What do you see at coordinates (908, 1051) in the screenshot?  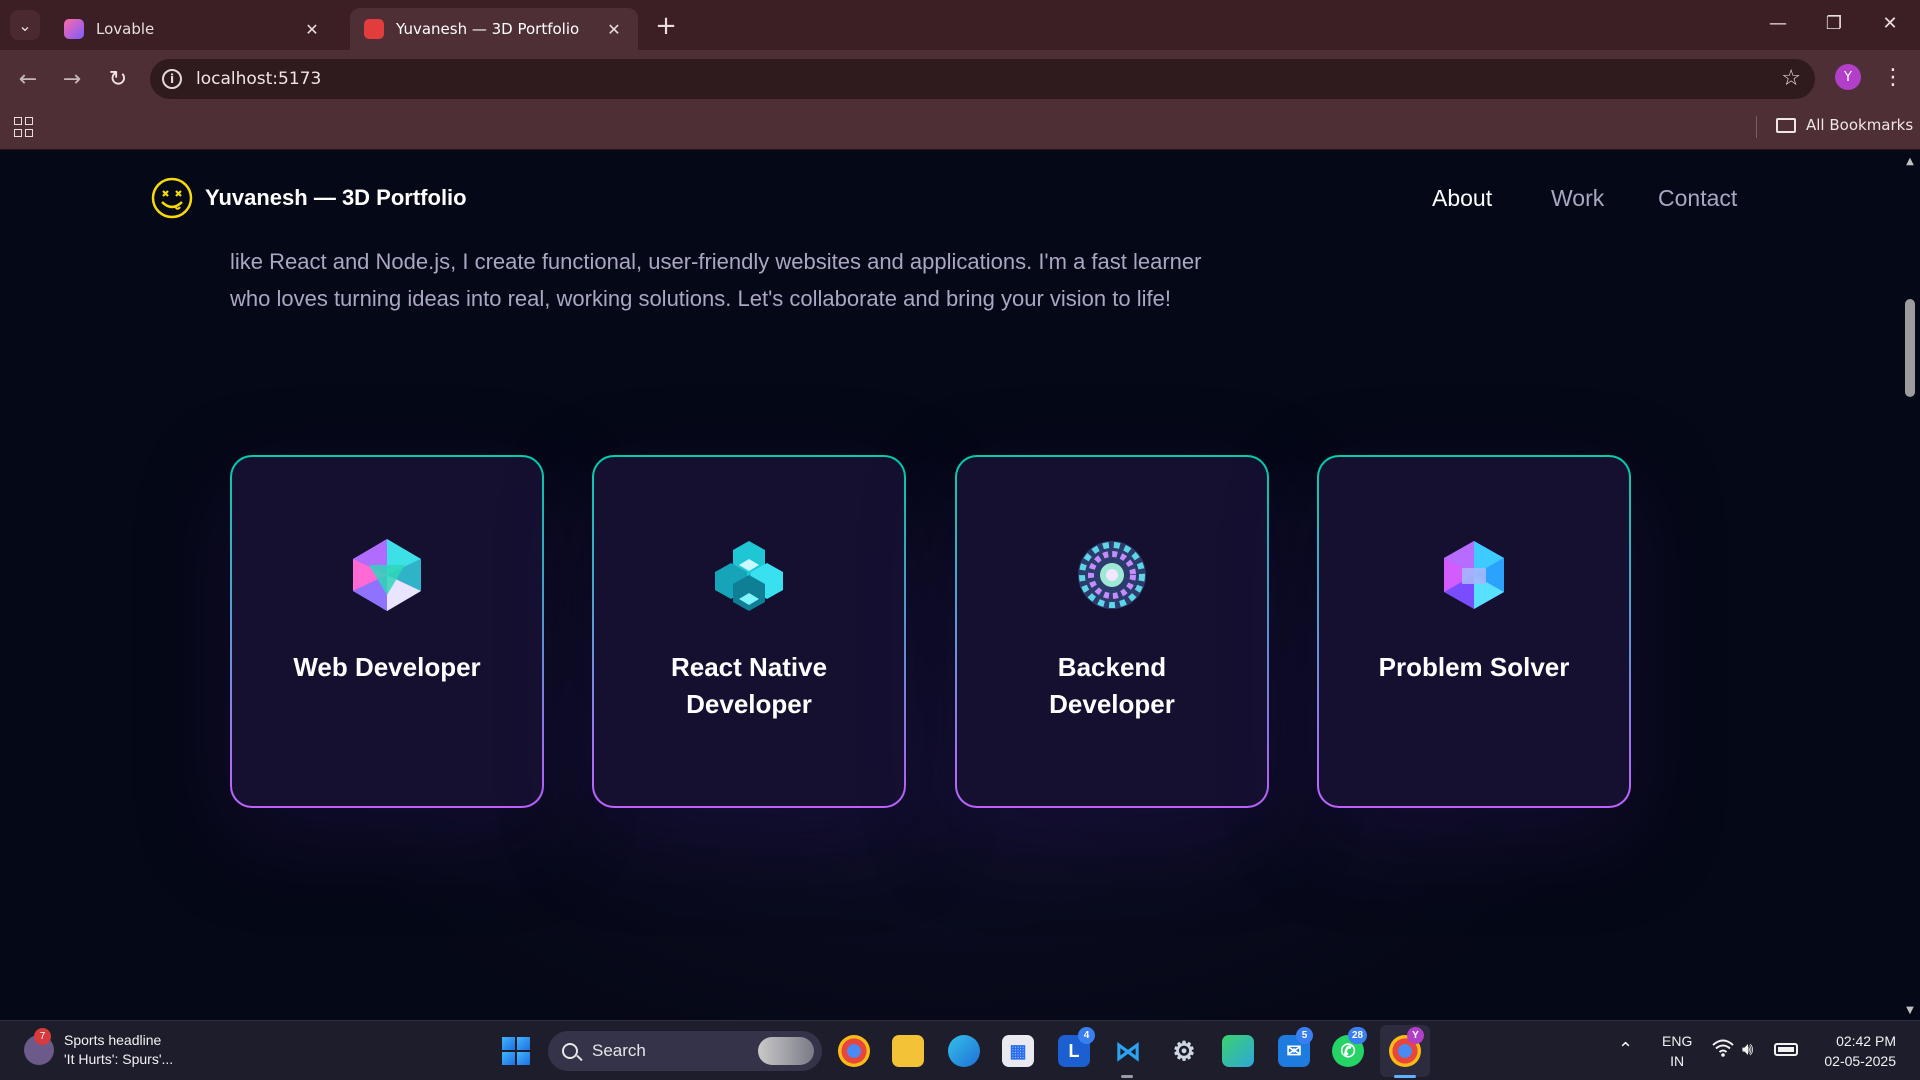 I see `file-explorer-icon` at bounding box center [908, 1051].